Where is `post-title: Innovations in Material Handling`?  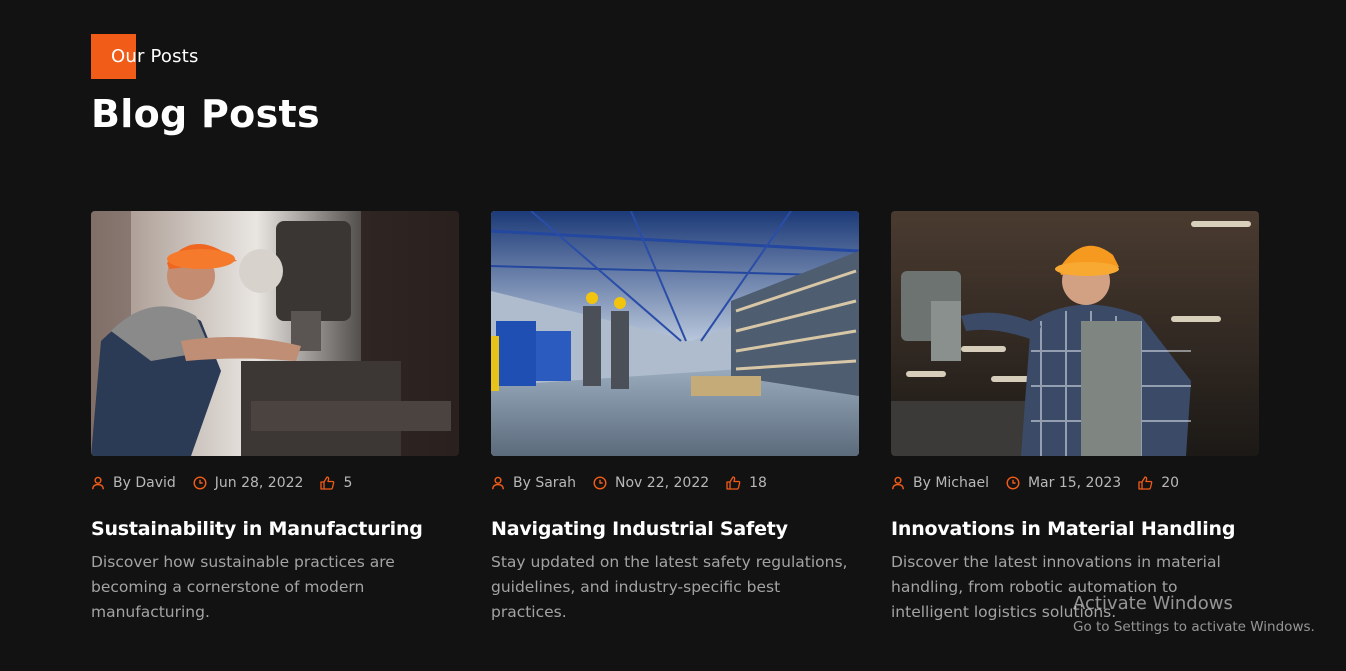 post-title: Innovations in Material Handling is located at coordinates (1075, 529).